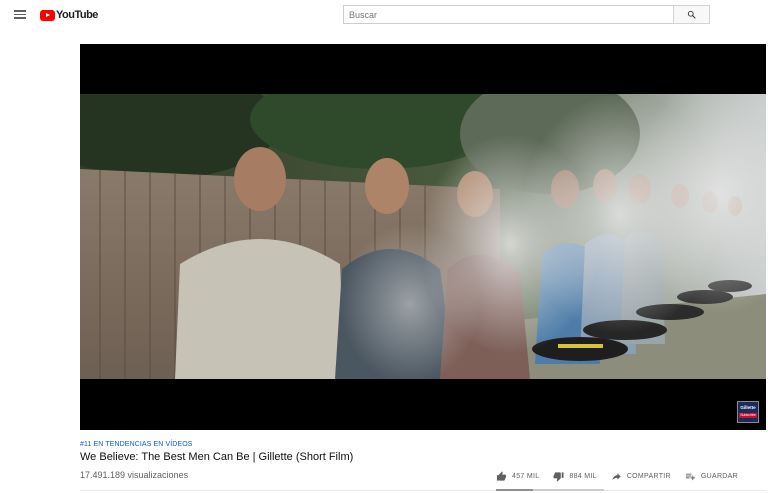 This screenshot has height=493, width=768. What do you see at coordinates (616, 476) in the screenshot?
I see `share-arrow-icon` at bounding box center [616, 476].